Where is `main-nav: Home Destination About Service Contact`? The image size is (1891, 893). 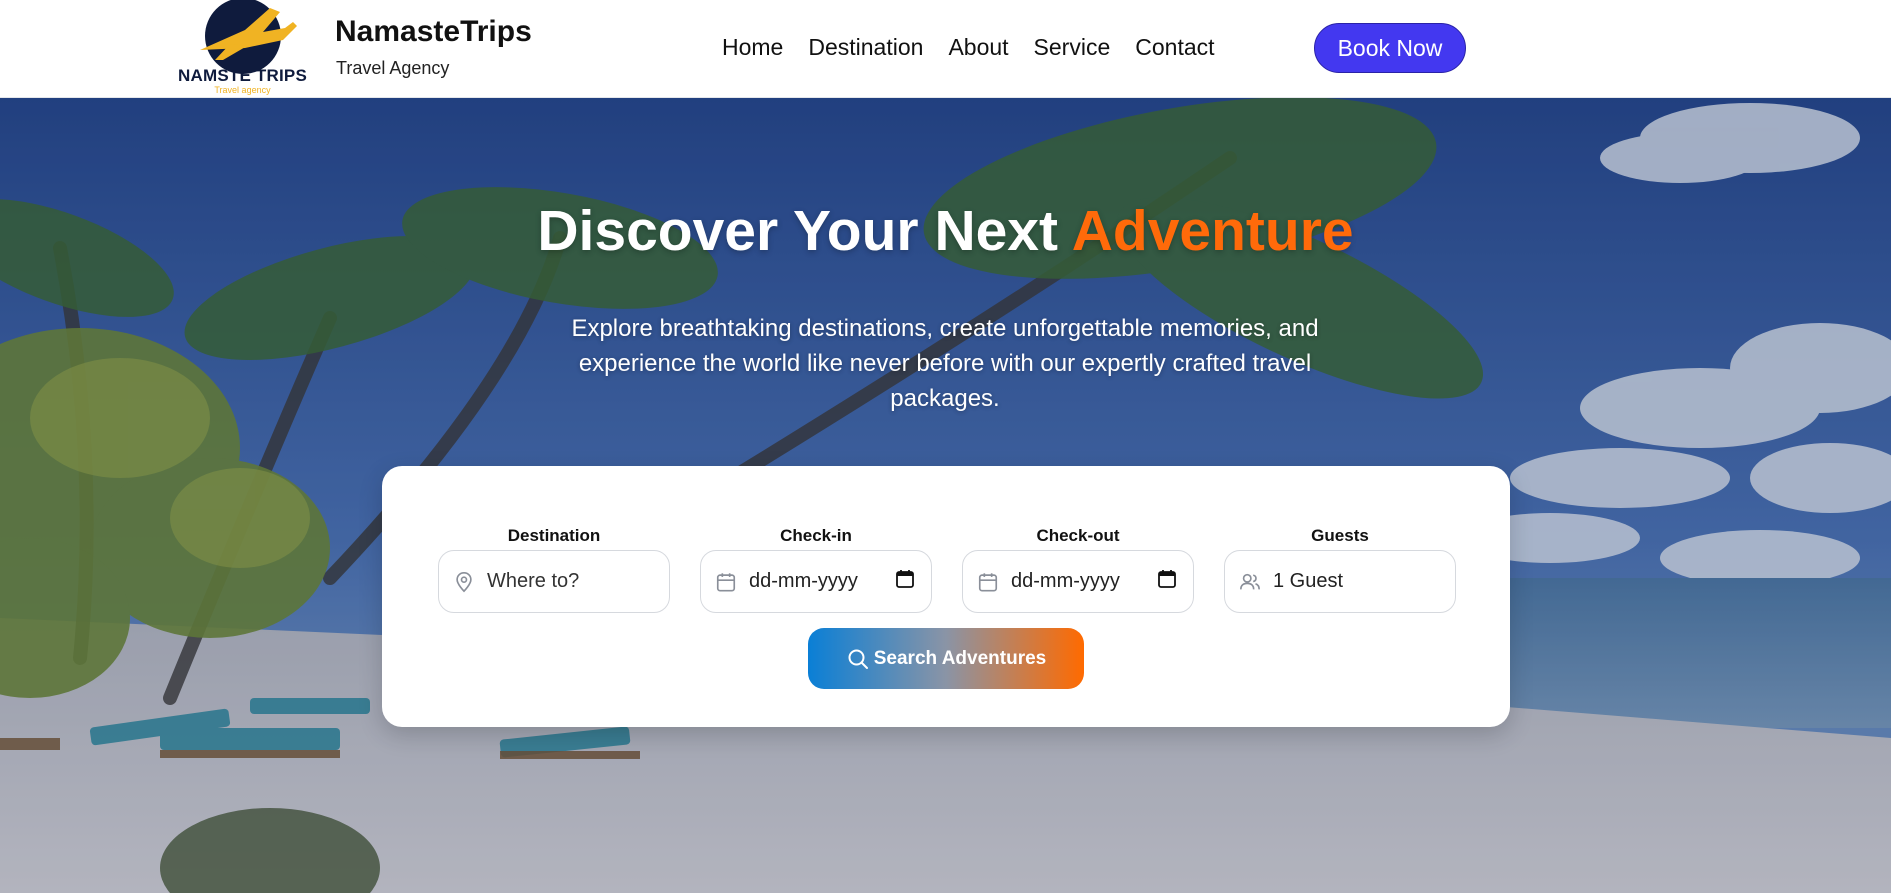 main-nav: Home Destination About Service Contact is located at coordinates (981, 47).